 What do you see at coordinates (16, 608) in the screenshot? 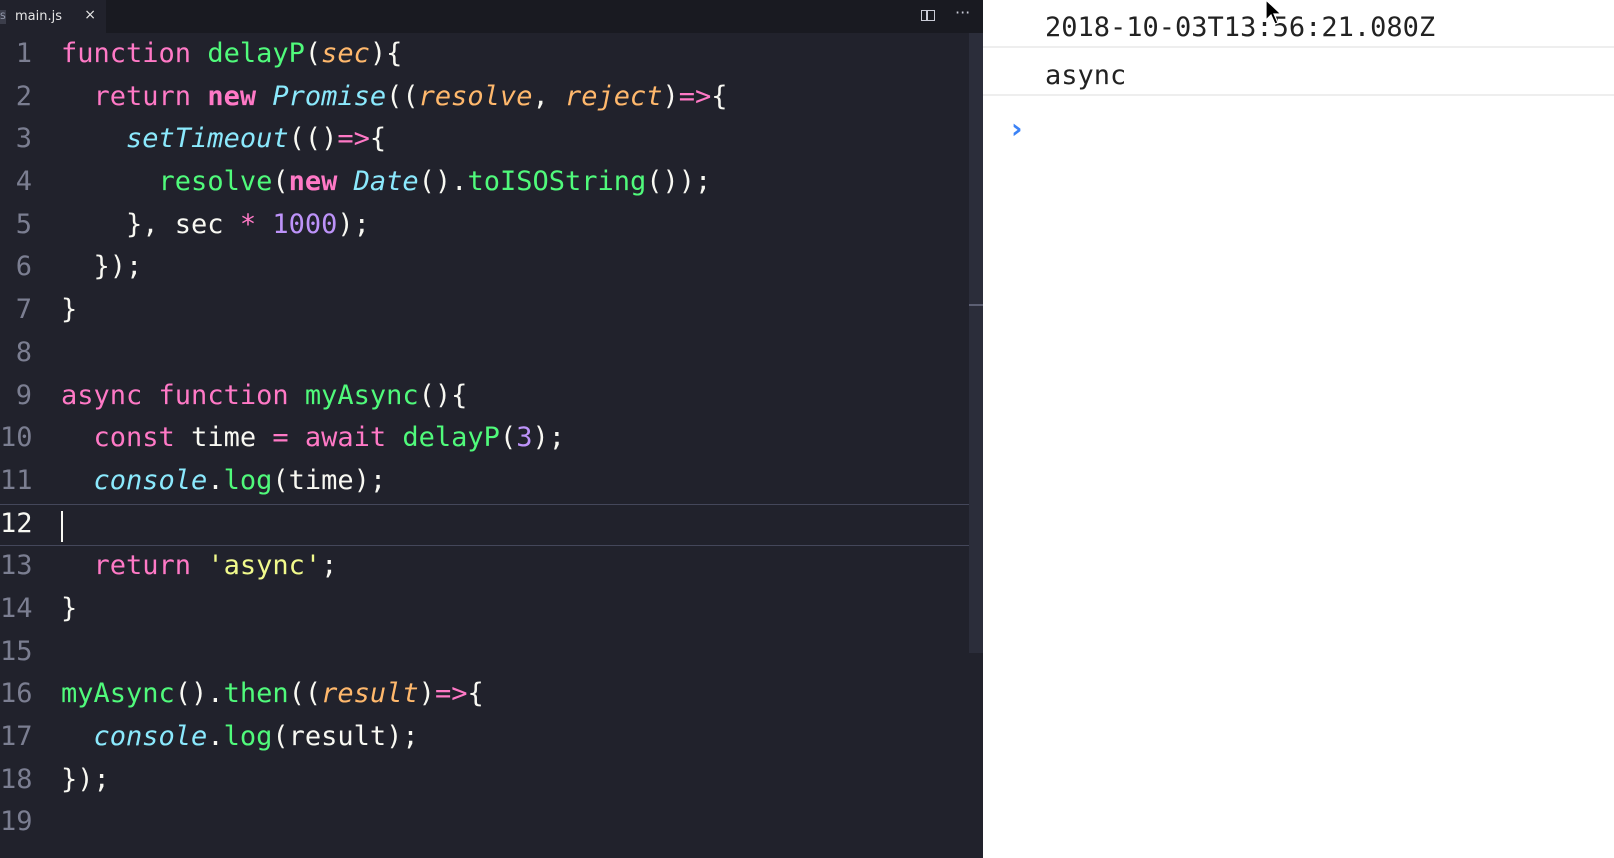
I see `line-number: 14` at bounding box center [16, 608].